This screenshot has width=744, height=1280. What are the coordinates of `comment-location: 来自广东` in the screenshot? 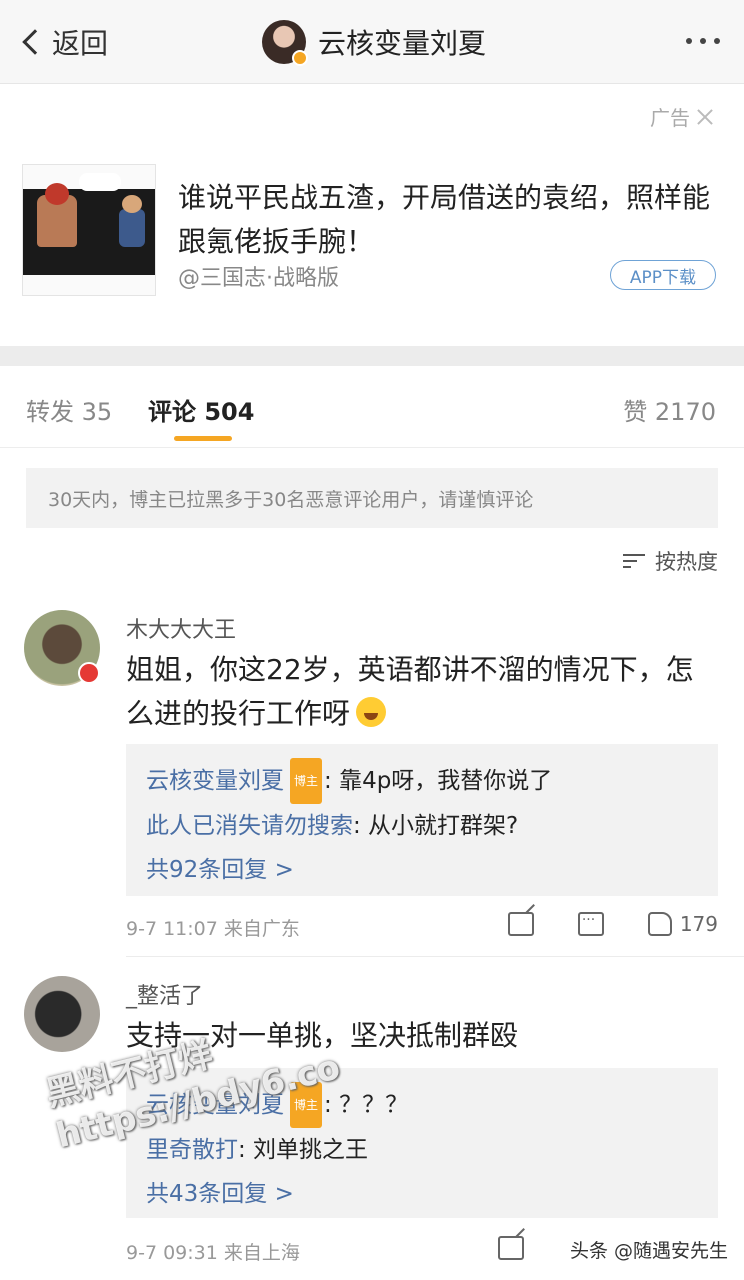 It's located at (261, 929).